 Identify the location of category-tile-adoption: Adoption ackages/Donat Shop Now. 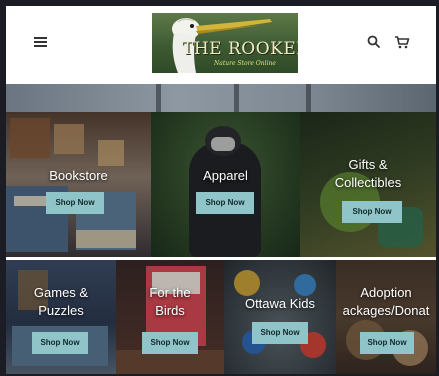
(386, 317).